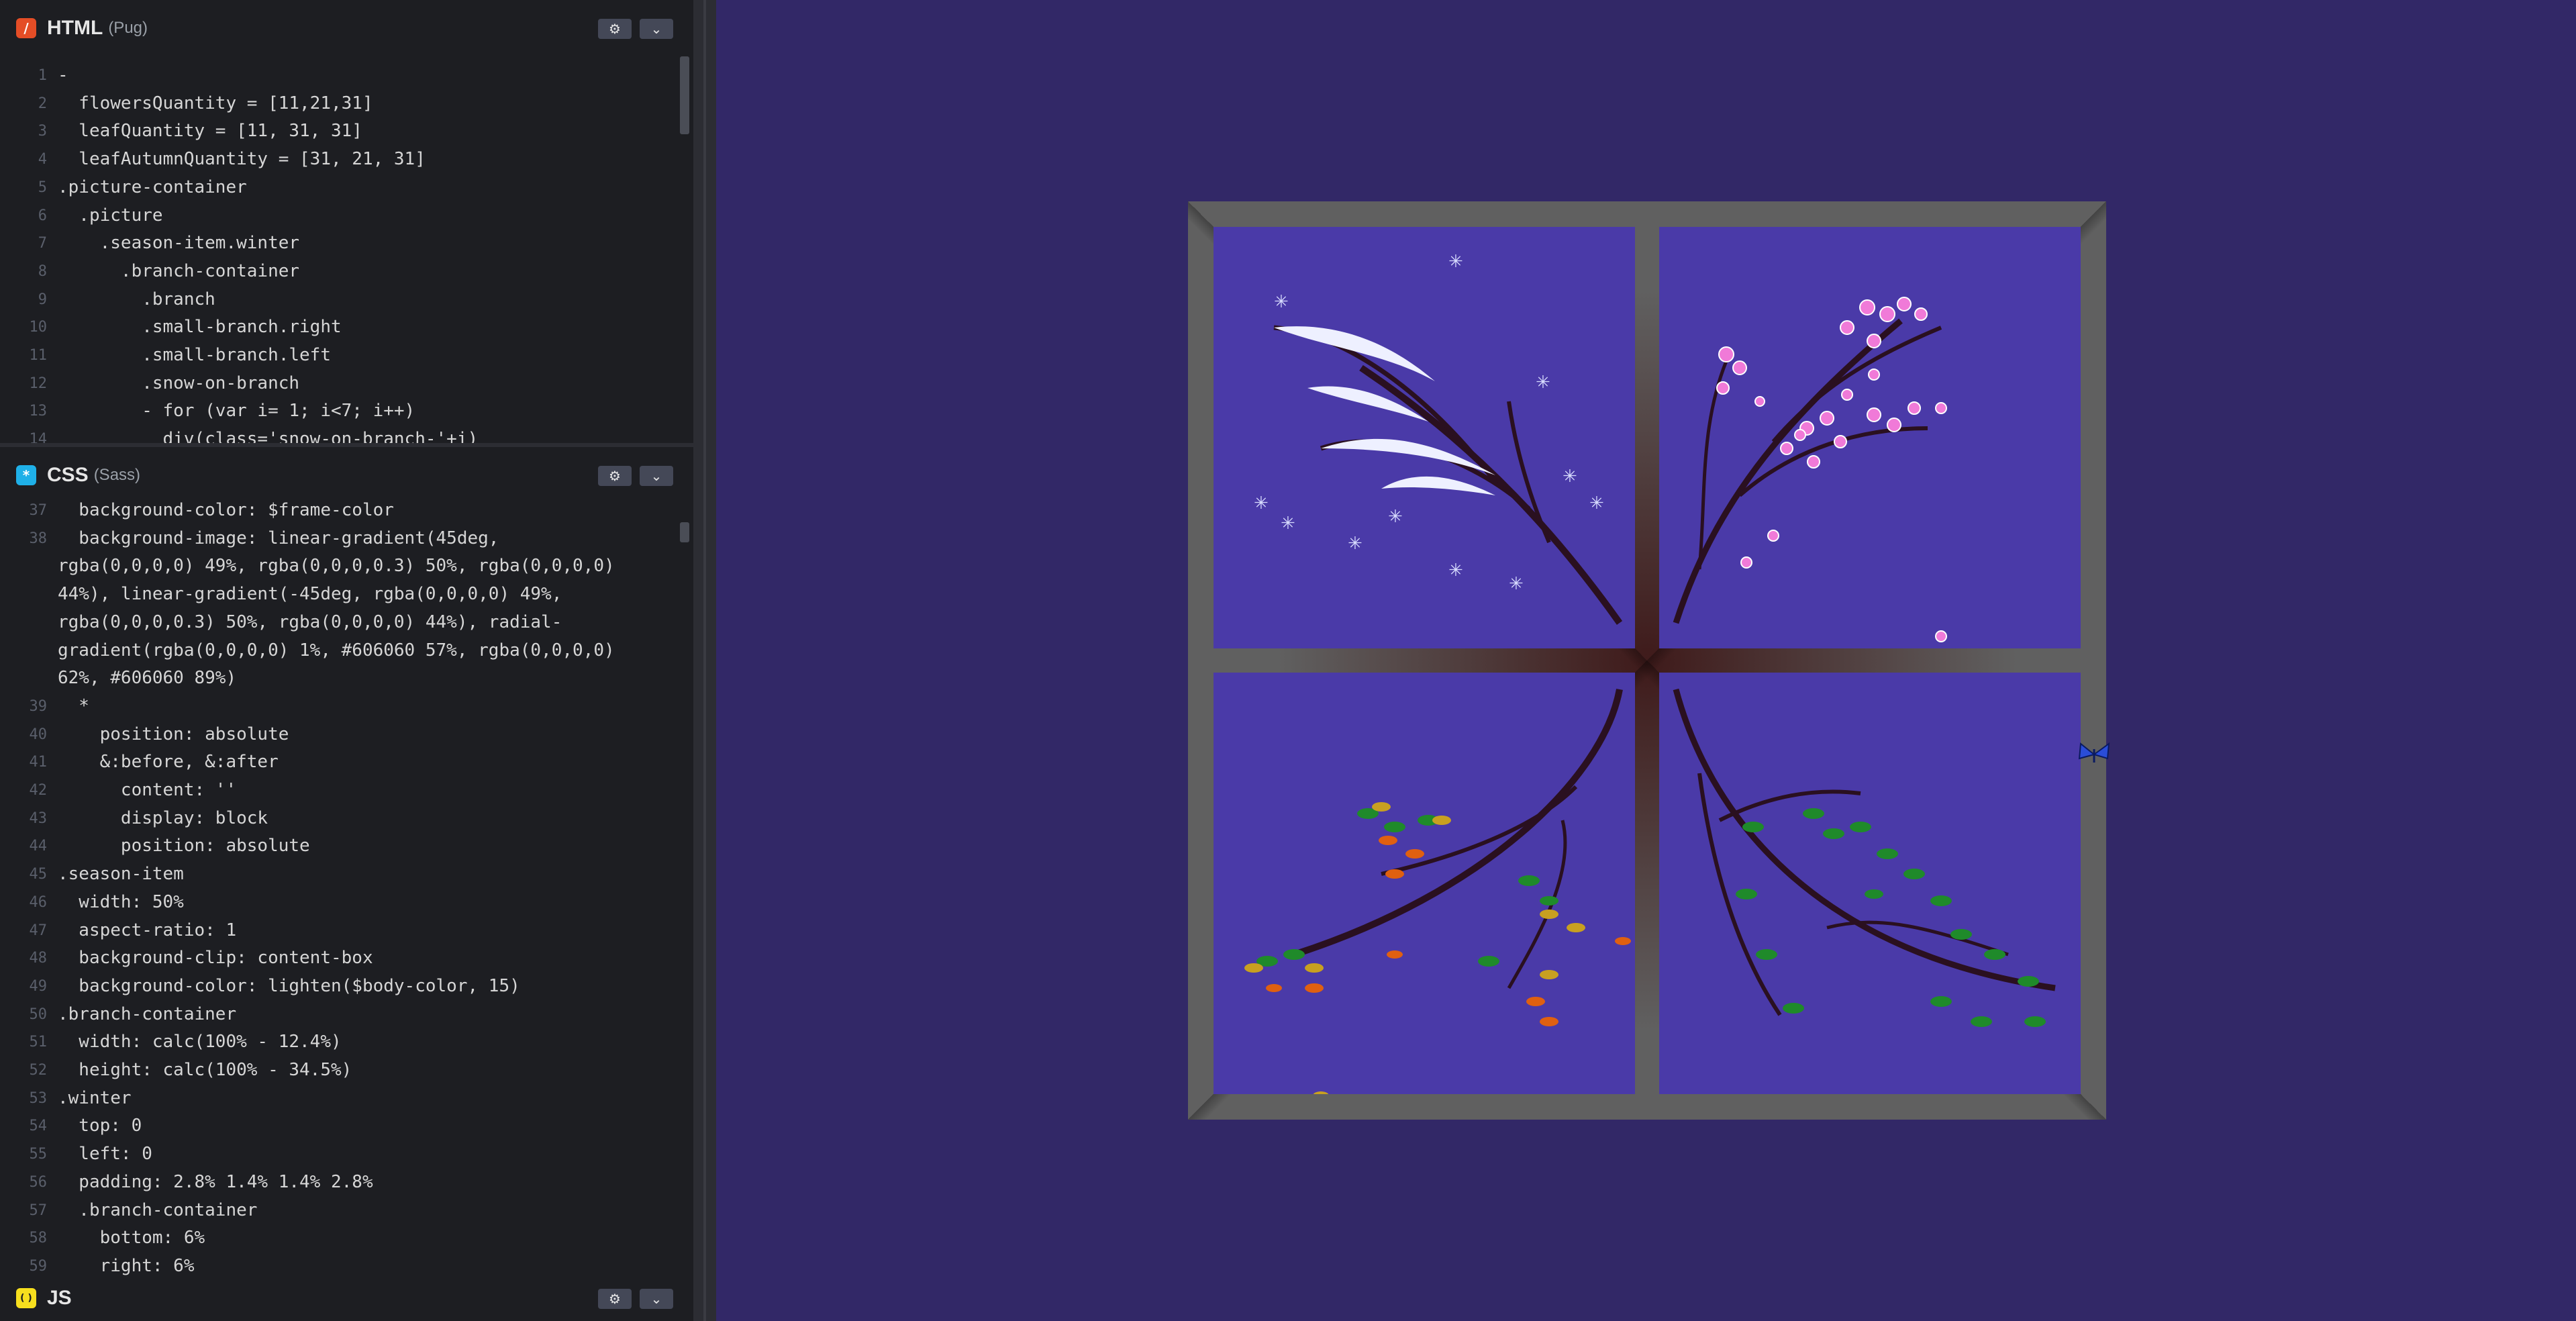 This screenshot has width=2576, height=1321. I want to click on line-number: 45, so click(38, 874).